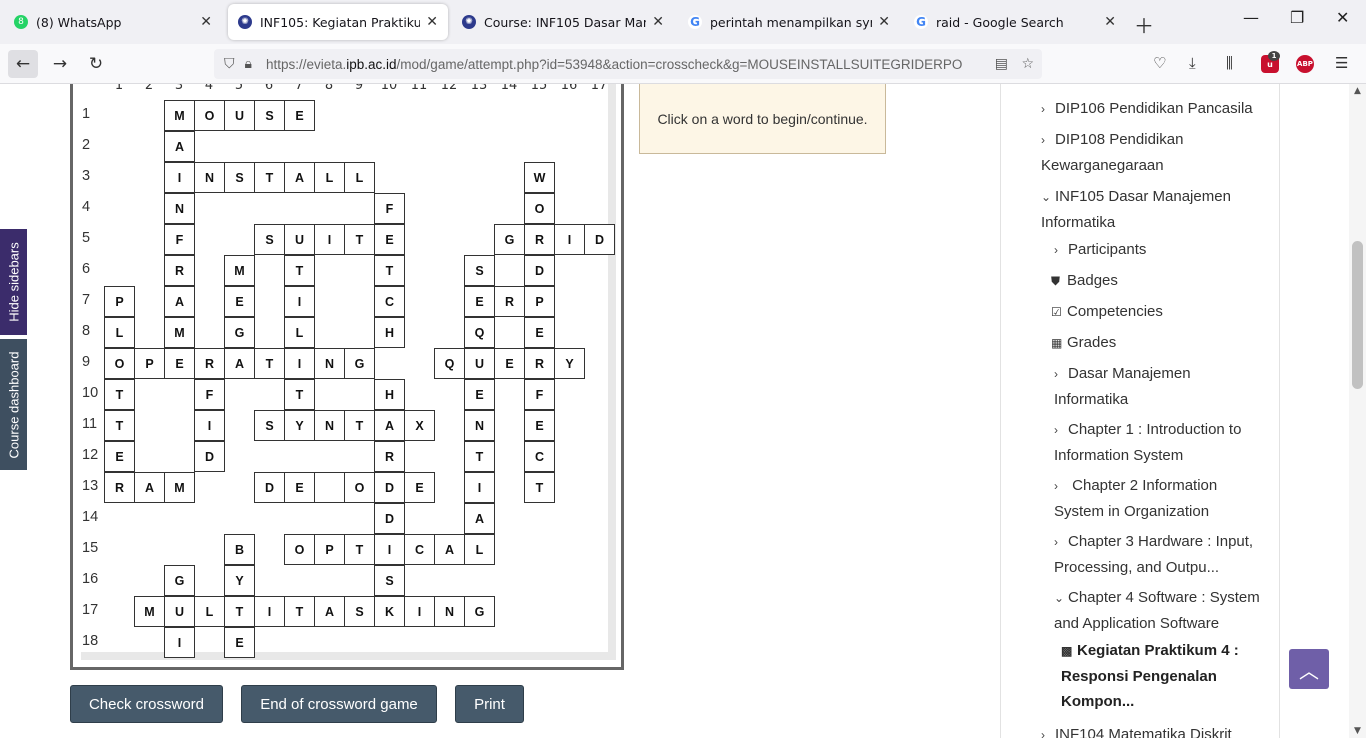 The width and height of the screenshot is (1366, 738). I want to click on crossword-cell, so click(329, 487).